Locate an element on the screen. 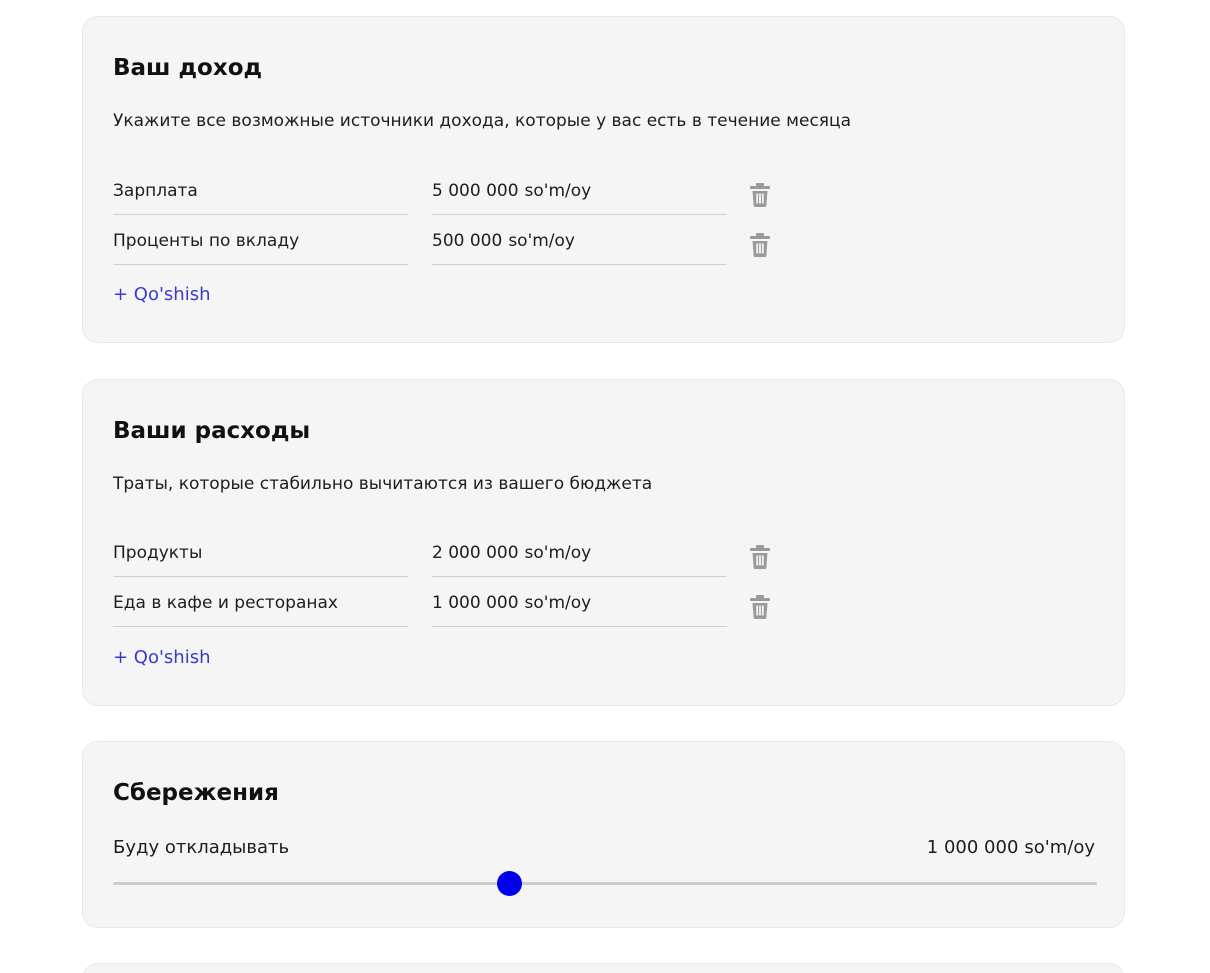  expense-name-value: Продукты is located at coordinates (158, 553).